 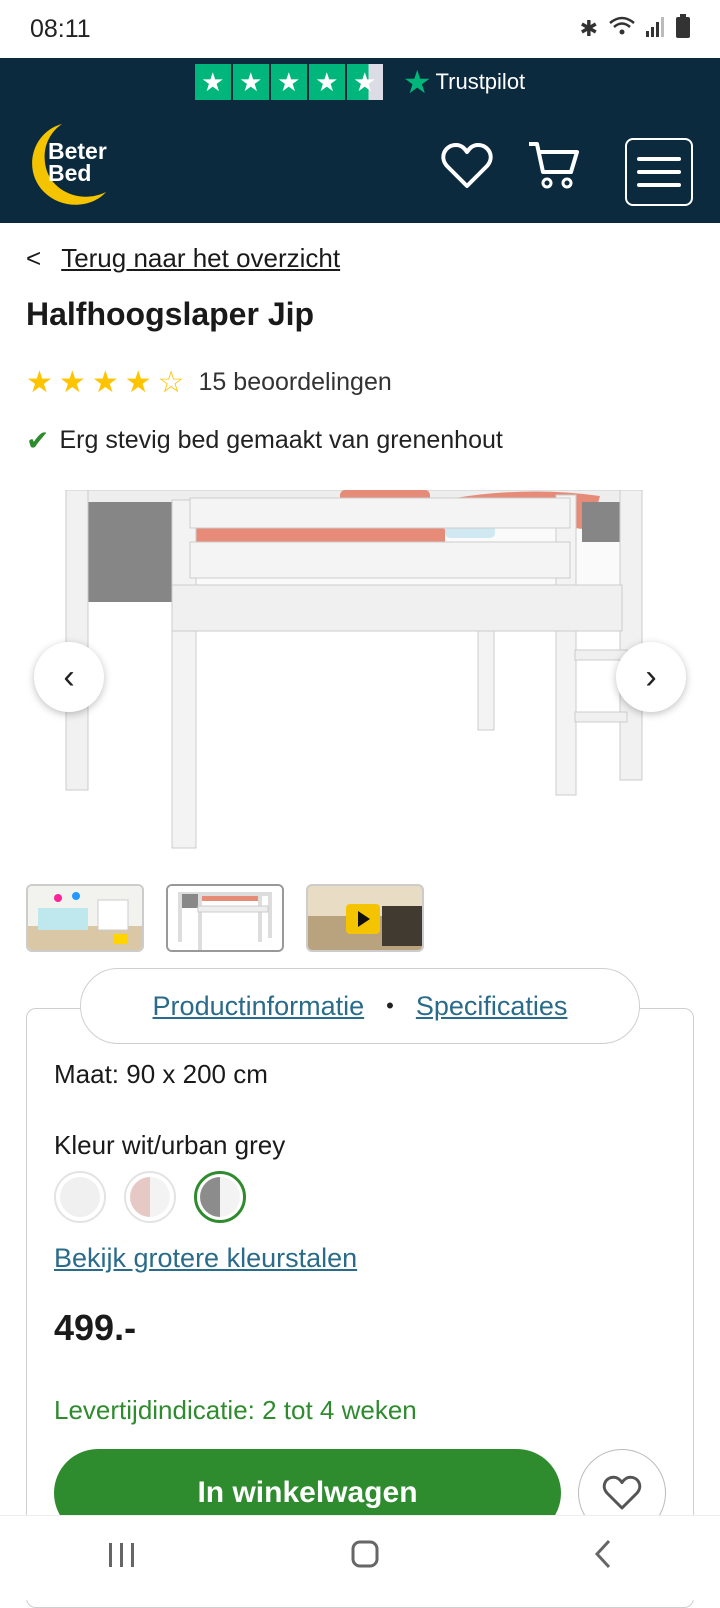 I want to click on logo-text: Beter Bed, so click(x=77, y=162).